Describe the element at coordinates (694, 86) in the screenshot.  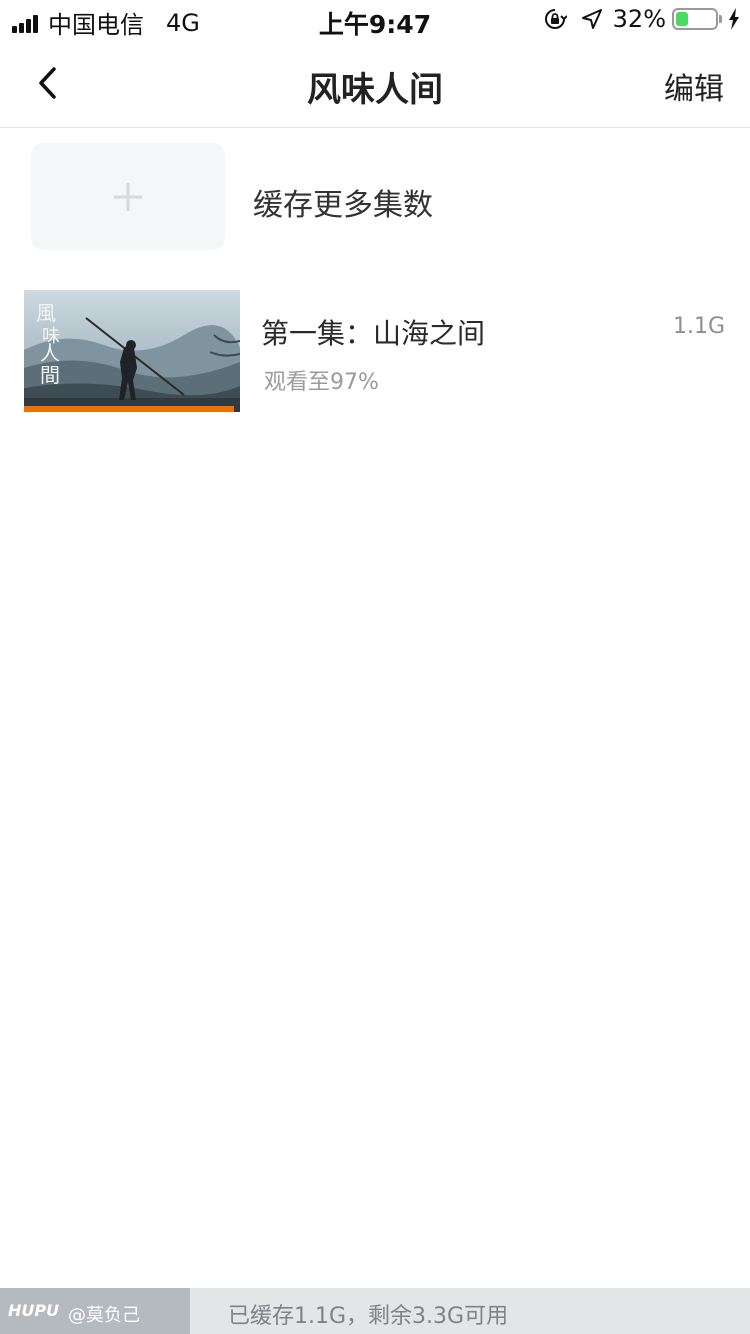
I see `edit-button: 编辑` at that location.